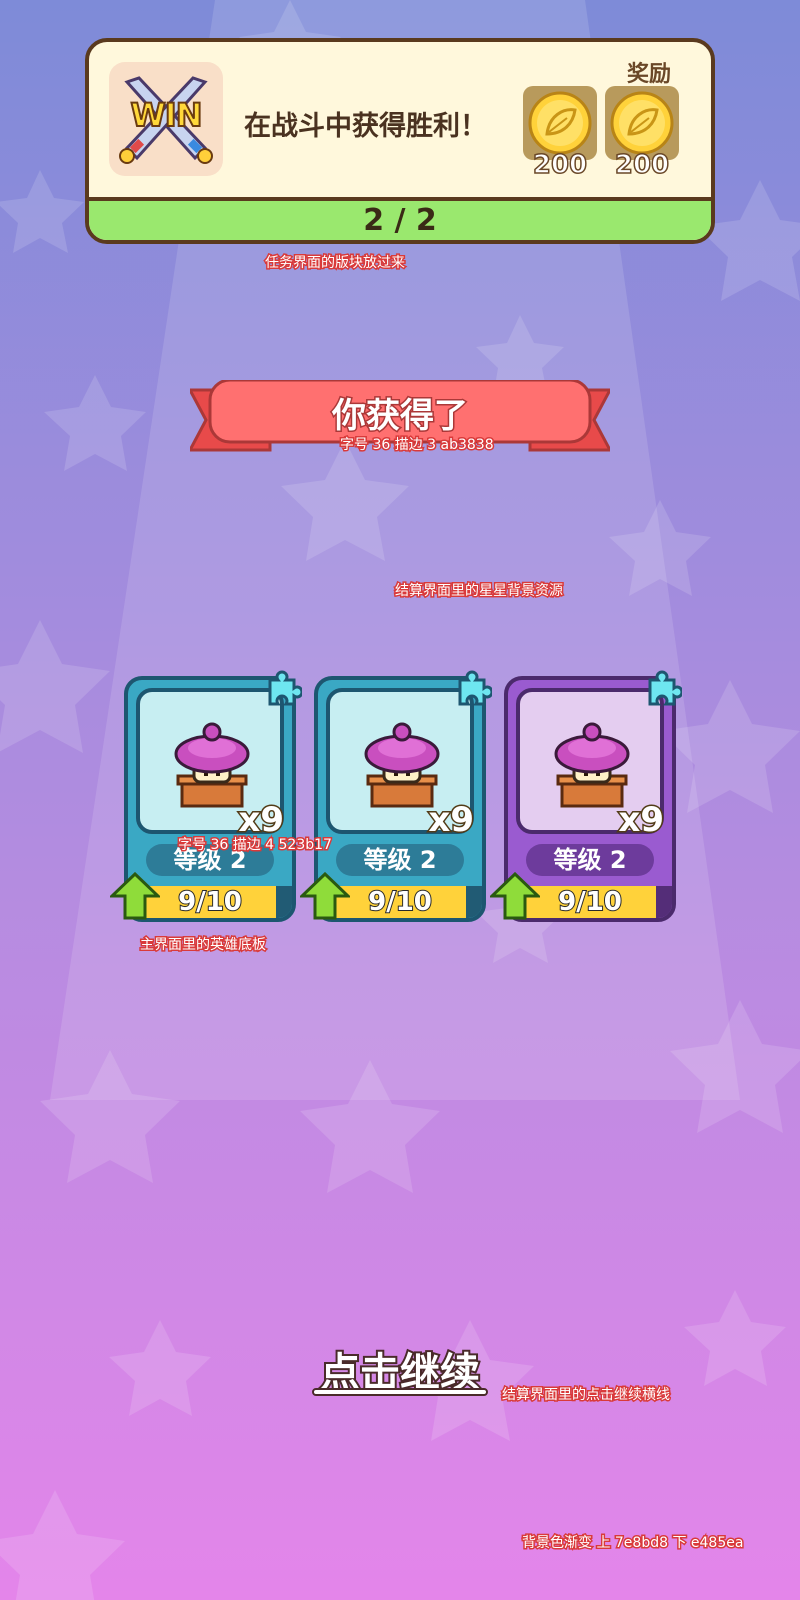 This screenshot has height=1600, width=800. I want to click on win-icon: WIN, so click(166, 119).